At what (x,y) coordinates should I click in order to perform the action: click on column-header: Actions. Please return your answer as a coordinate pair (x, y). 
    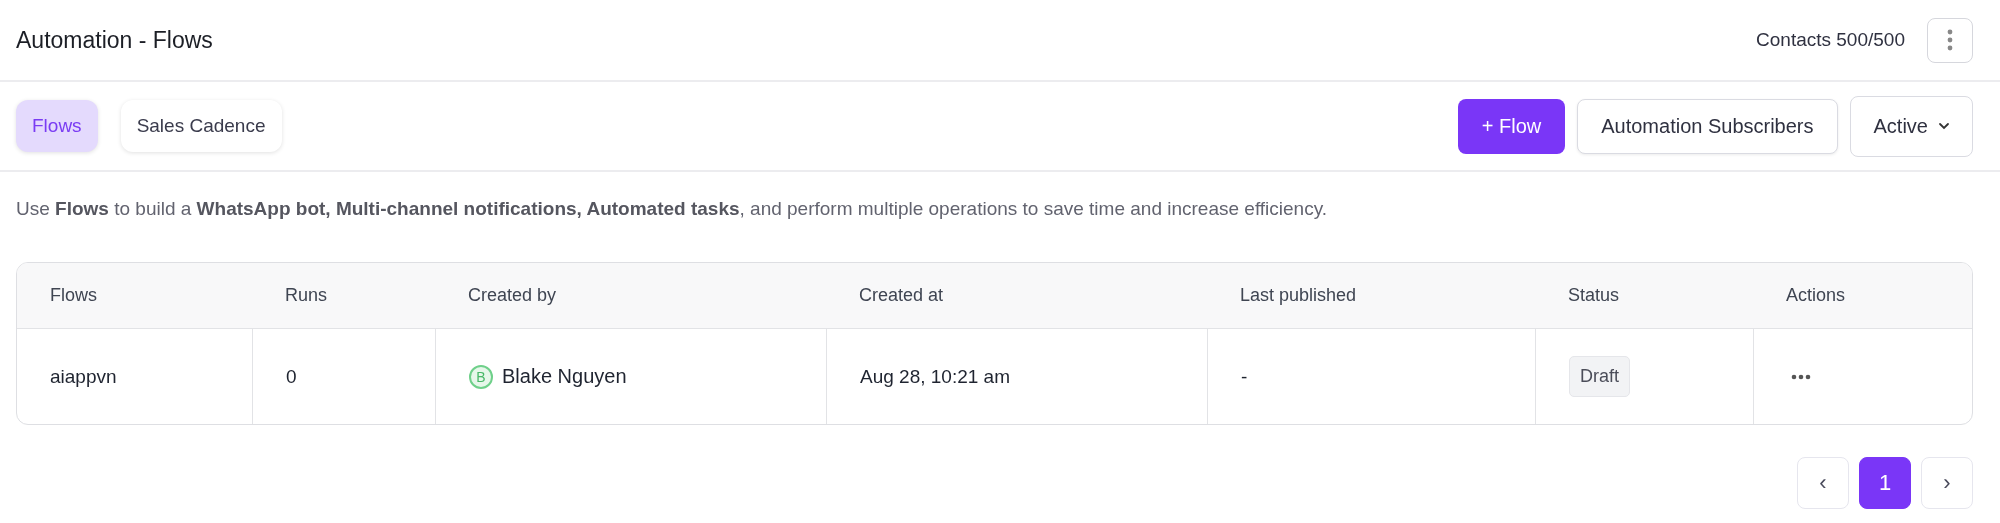
    Looking at the image, I should click on (1816, 295).